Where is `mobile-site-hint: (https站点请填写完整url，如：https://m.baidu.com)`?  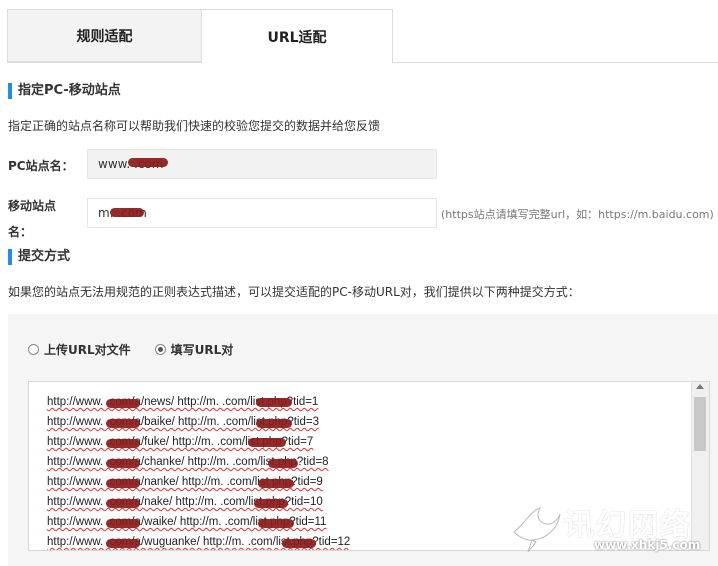
mobile-site-hint: (https站点请填写完整url，如：https://m.baidu.com) is located at coordinates (577, 214).